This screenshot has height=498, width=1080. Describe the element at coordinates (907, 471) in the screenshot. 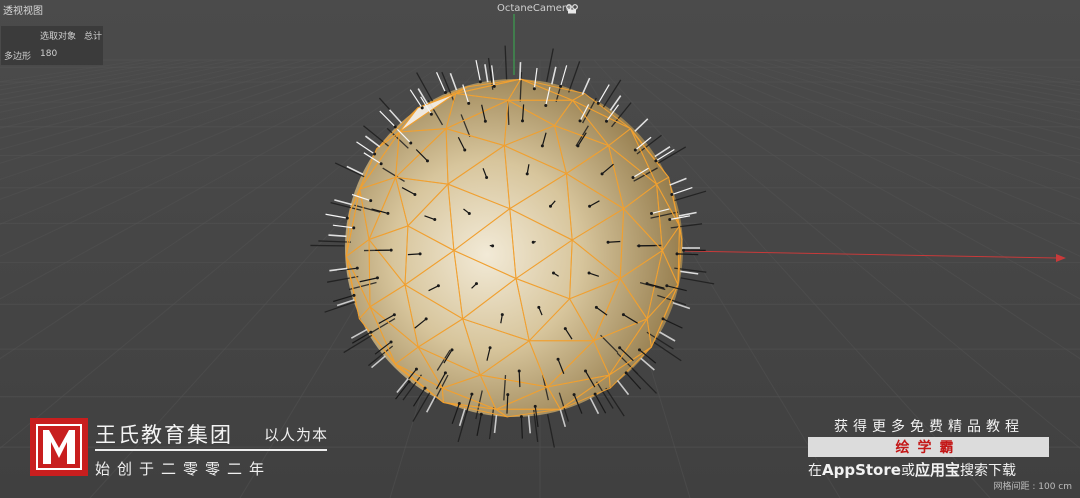

I see `promo-or: 或` at that location.